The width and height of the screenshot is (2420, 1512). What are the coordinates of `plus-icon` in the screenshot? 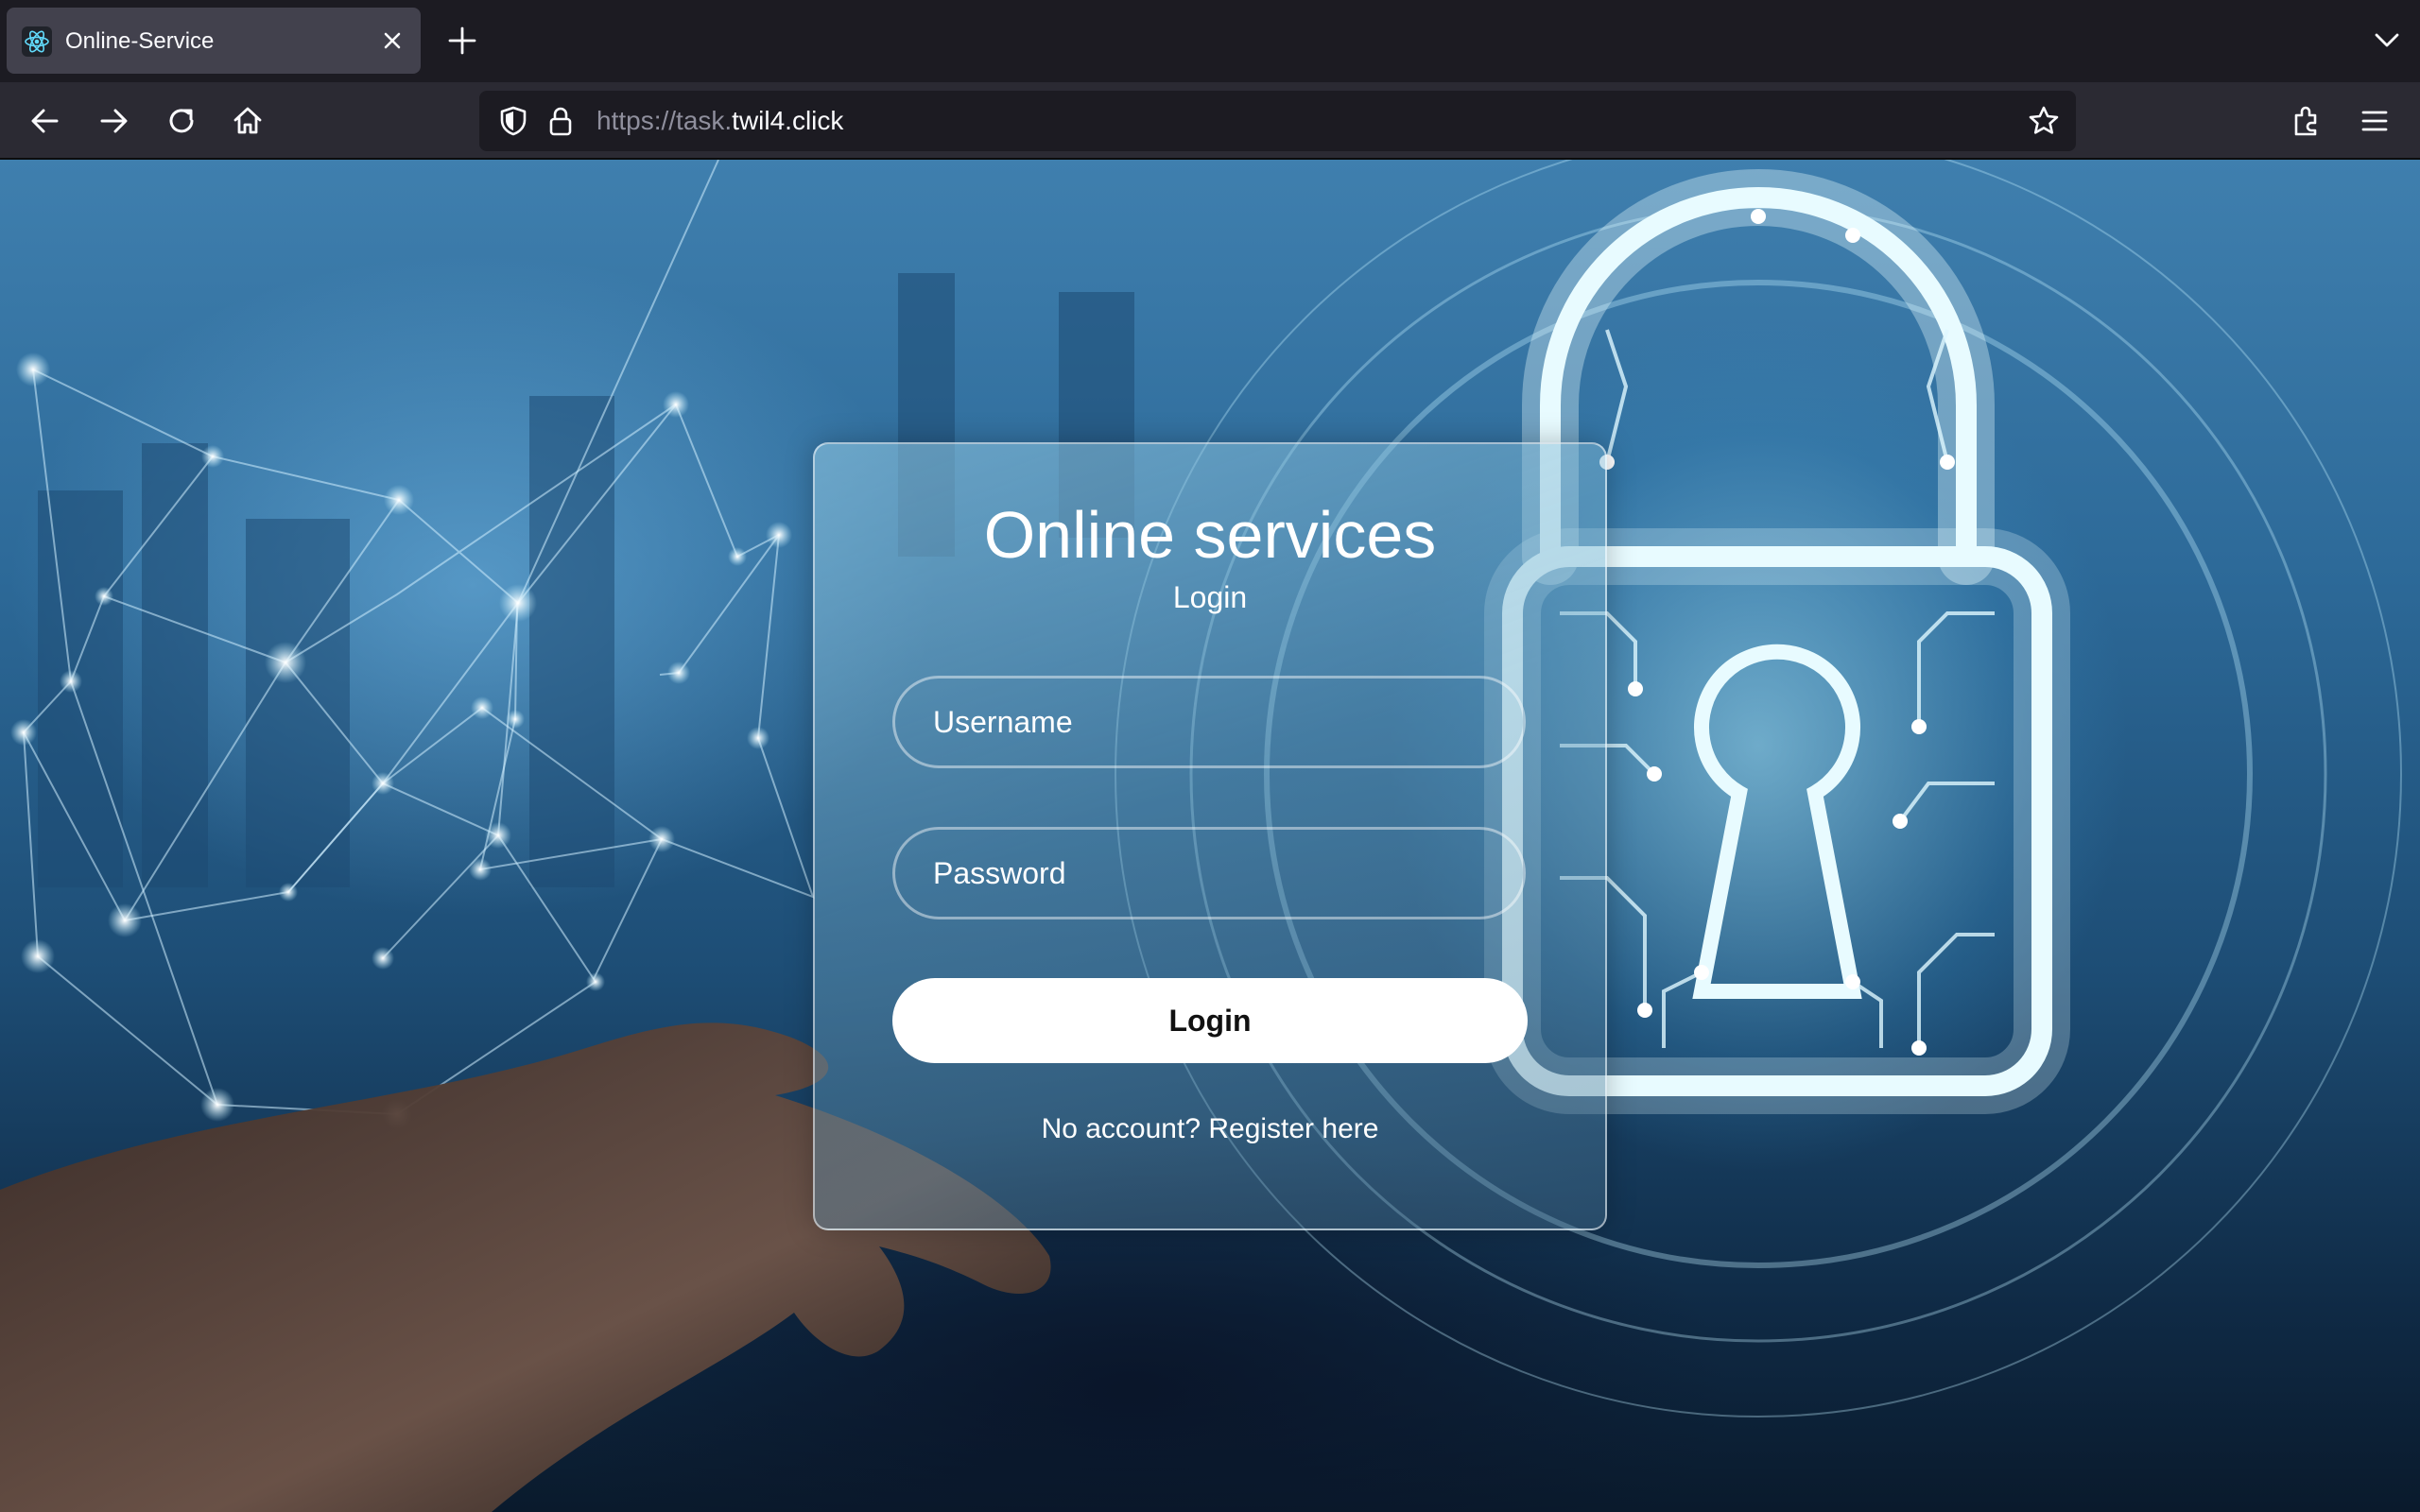 It's located at (462, 41).